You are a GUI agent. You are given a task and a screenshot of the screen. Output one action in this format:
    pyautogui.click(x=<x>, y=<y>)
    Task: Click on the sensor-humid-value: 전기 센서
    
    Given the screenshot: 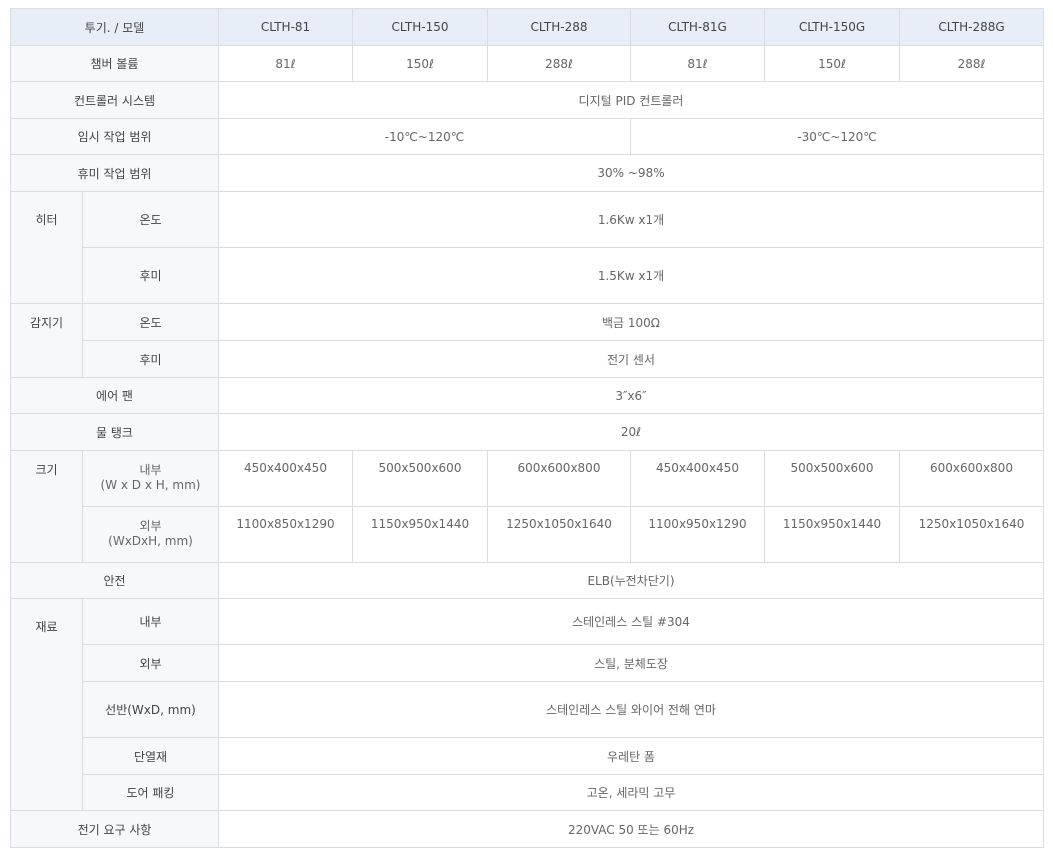 What is the action you would take?
    pyautogui.click(x=631, y=359)
    